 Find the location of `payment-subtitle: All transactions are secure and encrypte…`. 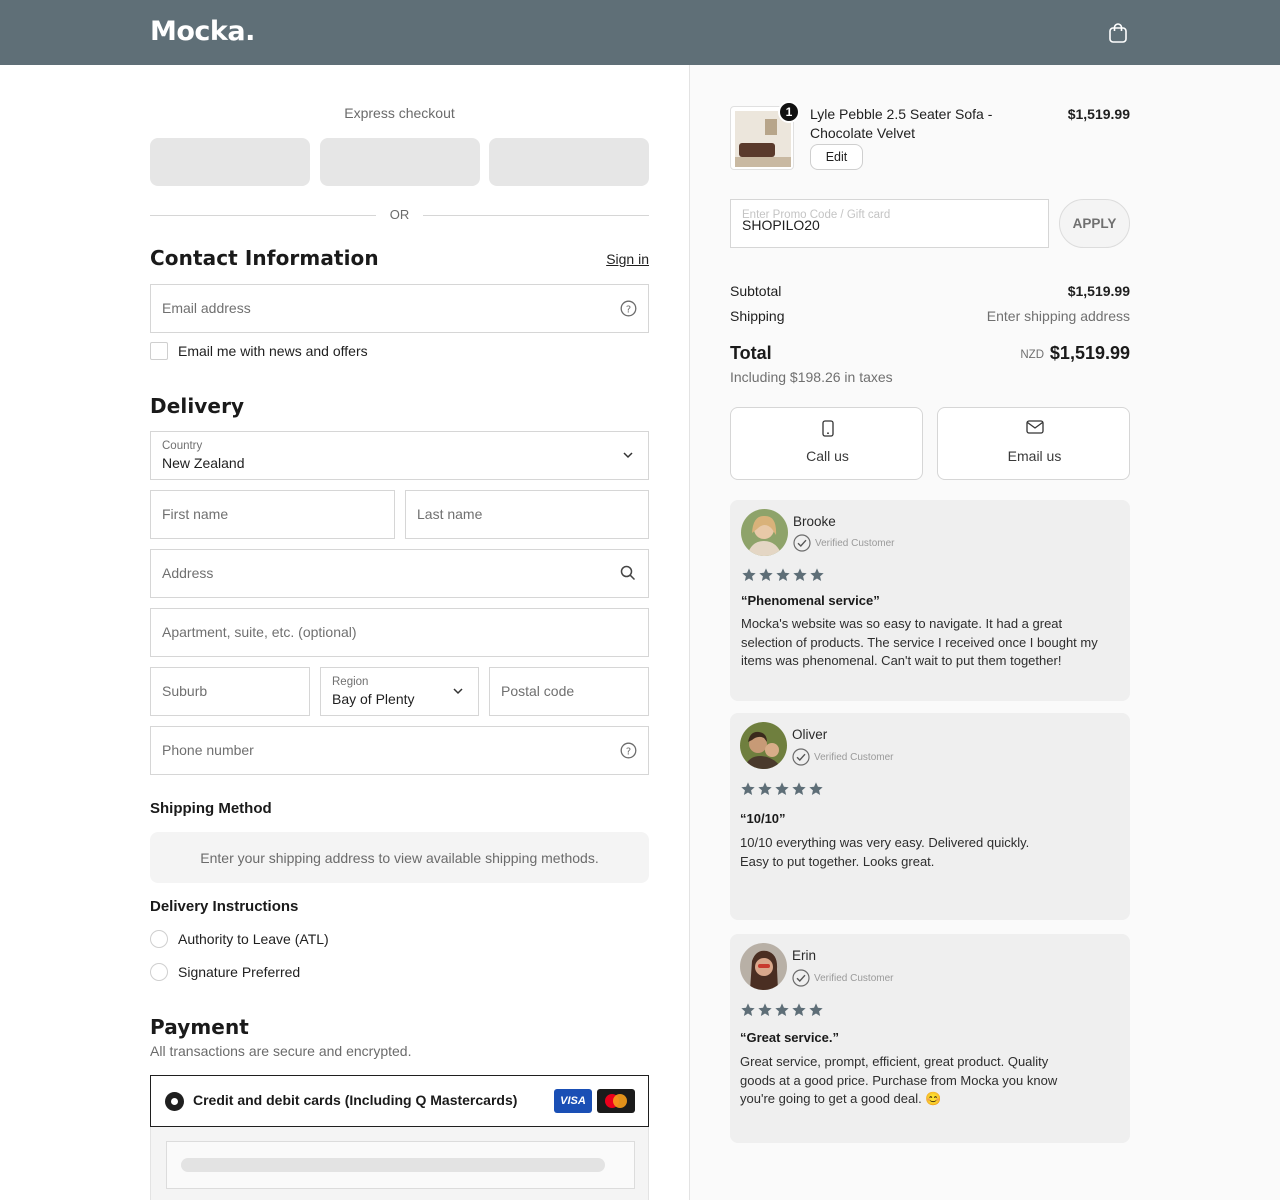

payment-subtitle: All transactions are secure and encrypte… is located at coordinates (281, 1051).